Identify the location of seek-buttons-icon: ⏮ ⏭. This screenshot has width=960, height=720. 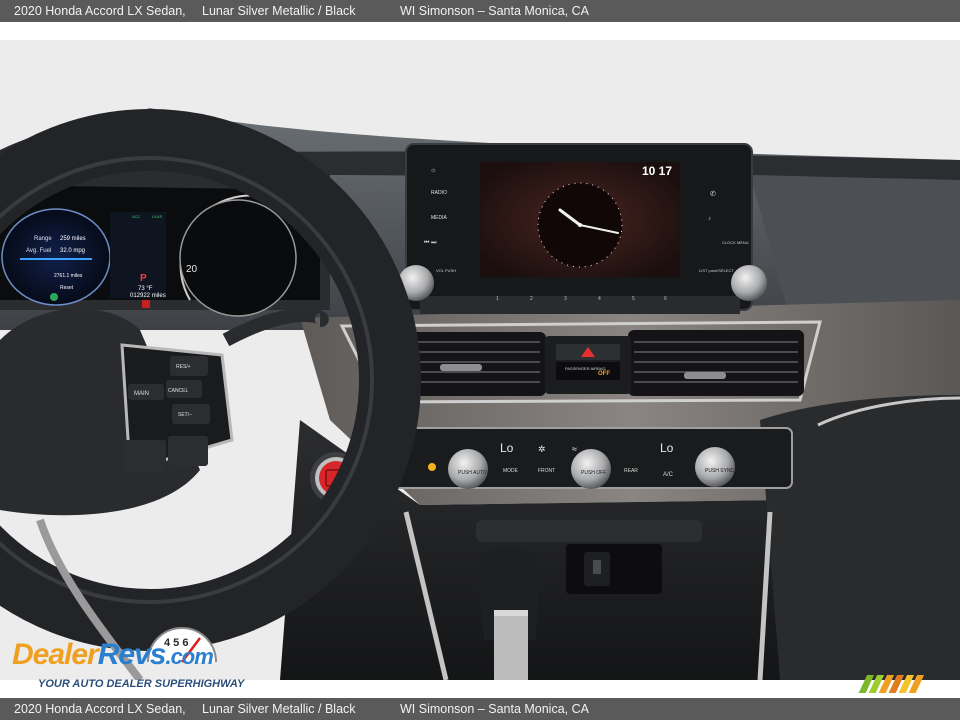
(430, 243).